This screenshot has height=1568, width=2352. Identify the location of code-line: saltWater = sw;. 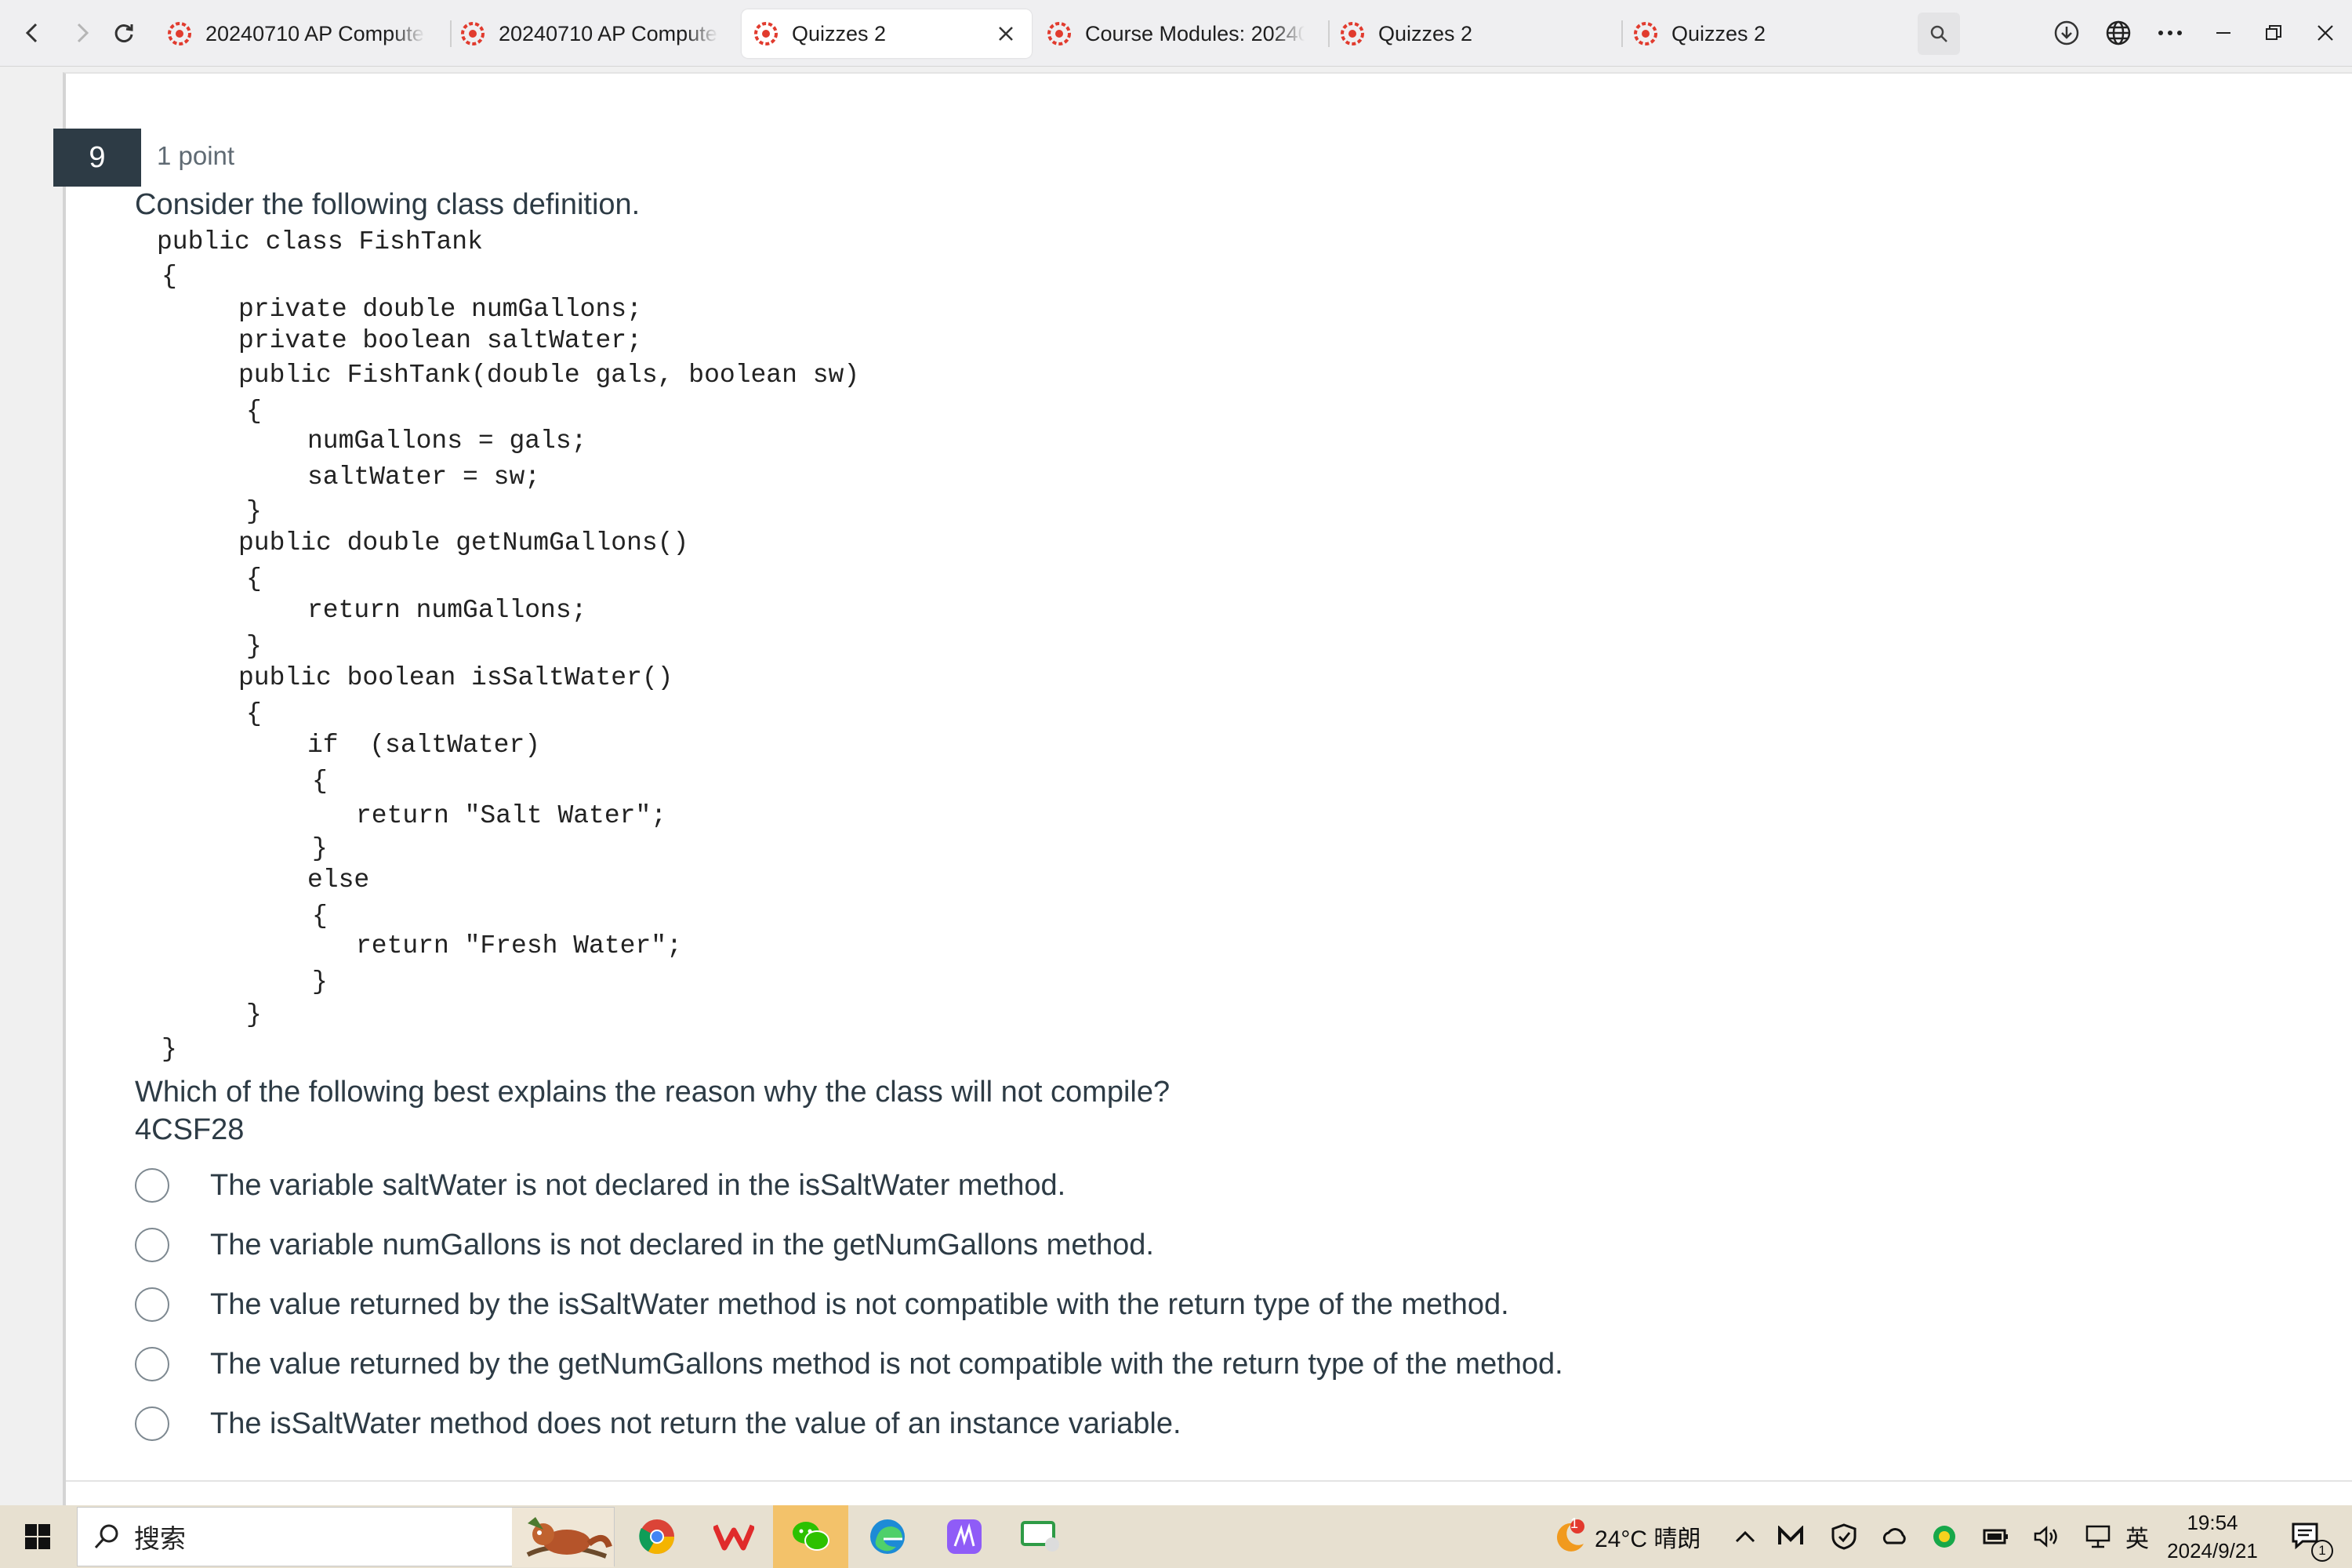
(424, 477).